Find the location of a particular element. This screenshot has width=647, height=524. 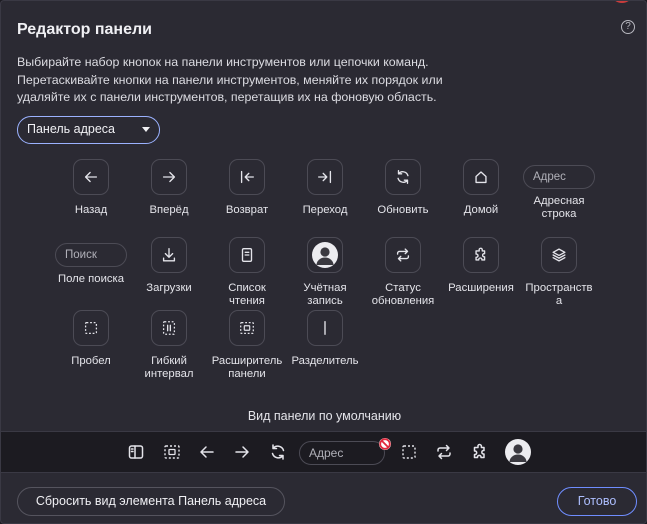

reset-button: Сбросить вид элемента Панель адреса is located at coordinates (151, 501).